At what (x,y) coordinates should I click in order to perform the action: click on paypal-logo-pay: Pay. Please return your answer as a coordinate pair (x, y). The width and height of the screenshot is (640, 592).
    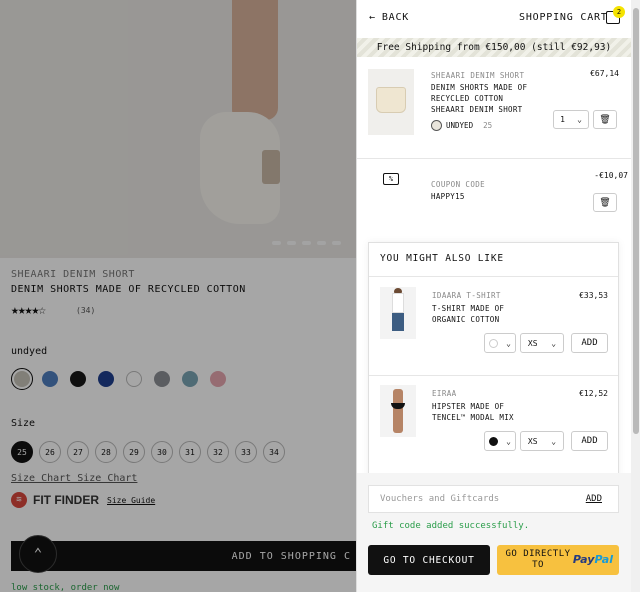
    Looking at the image, I should click on (583, 559).